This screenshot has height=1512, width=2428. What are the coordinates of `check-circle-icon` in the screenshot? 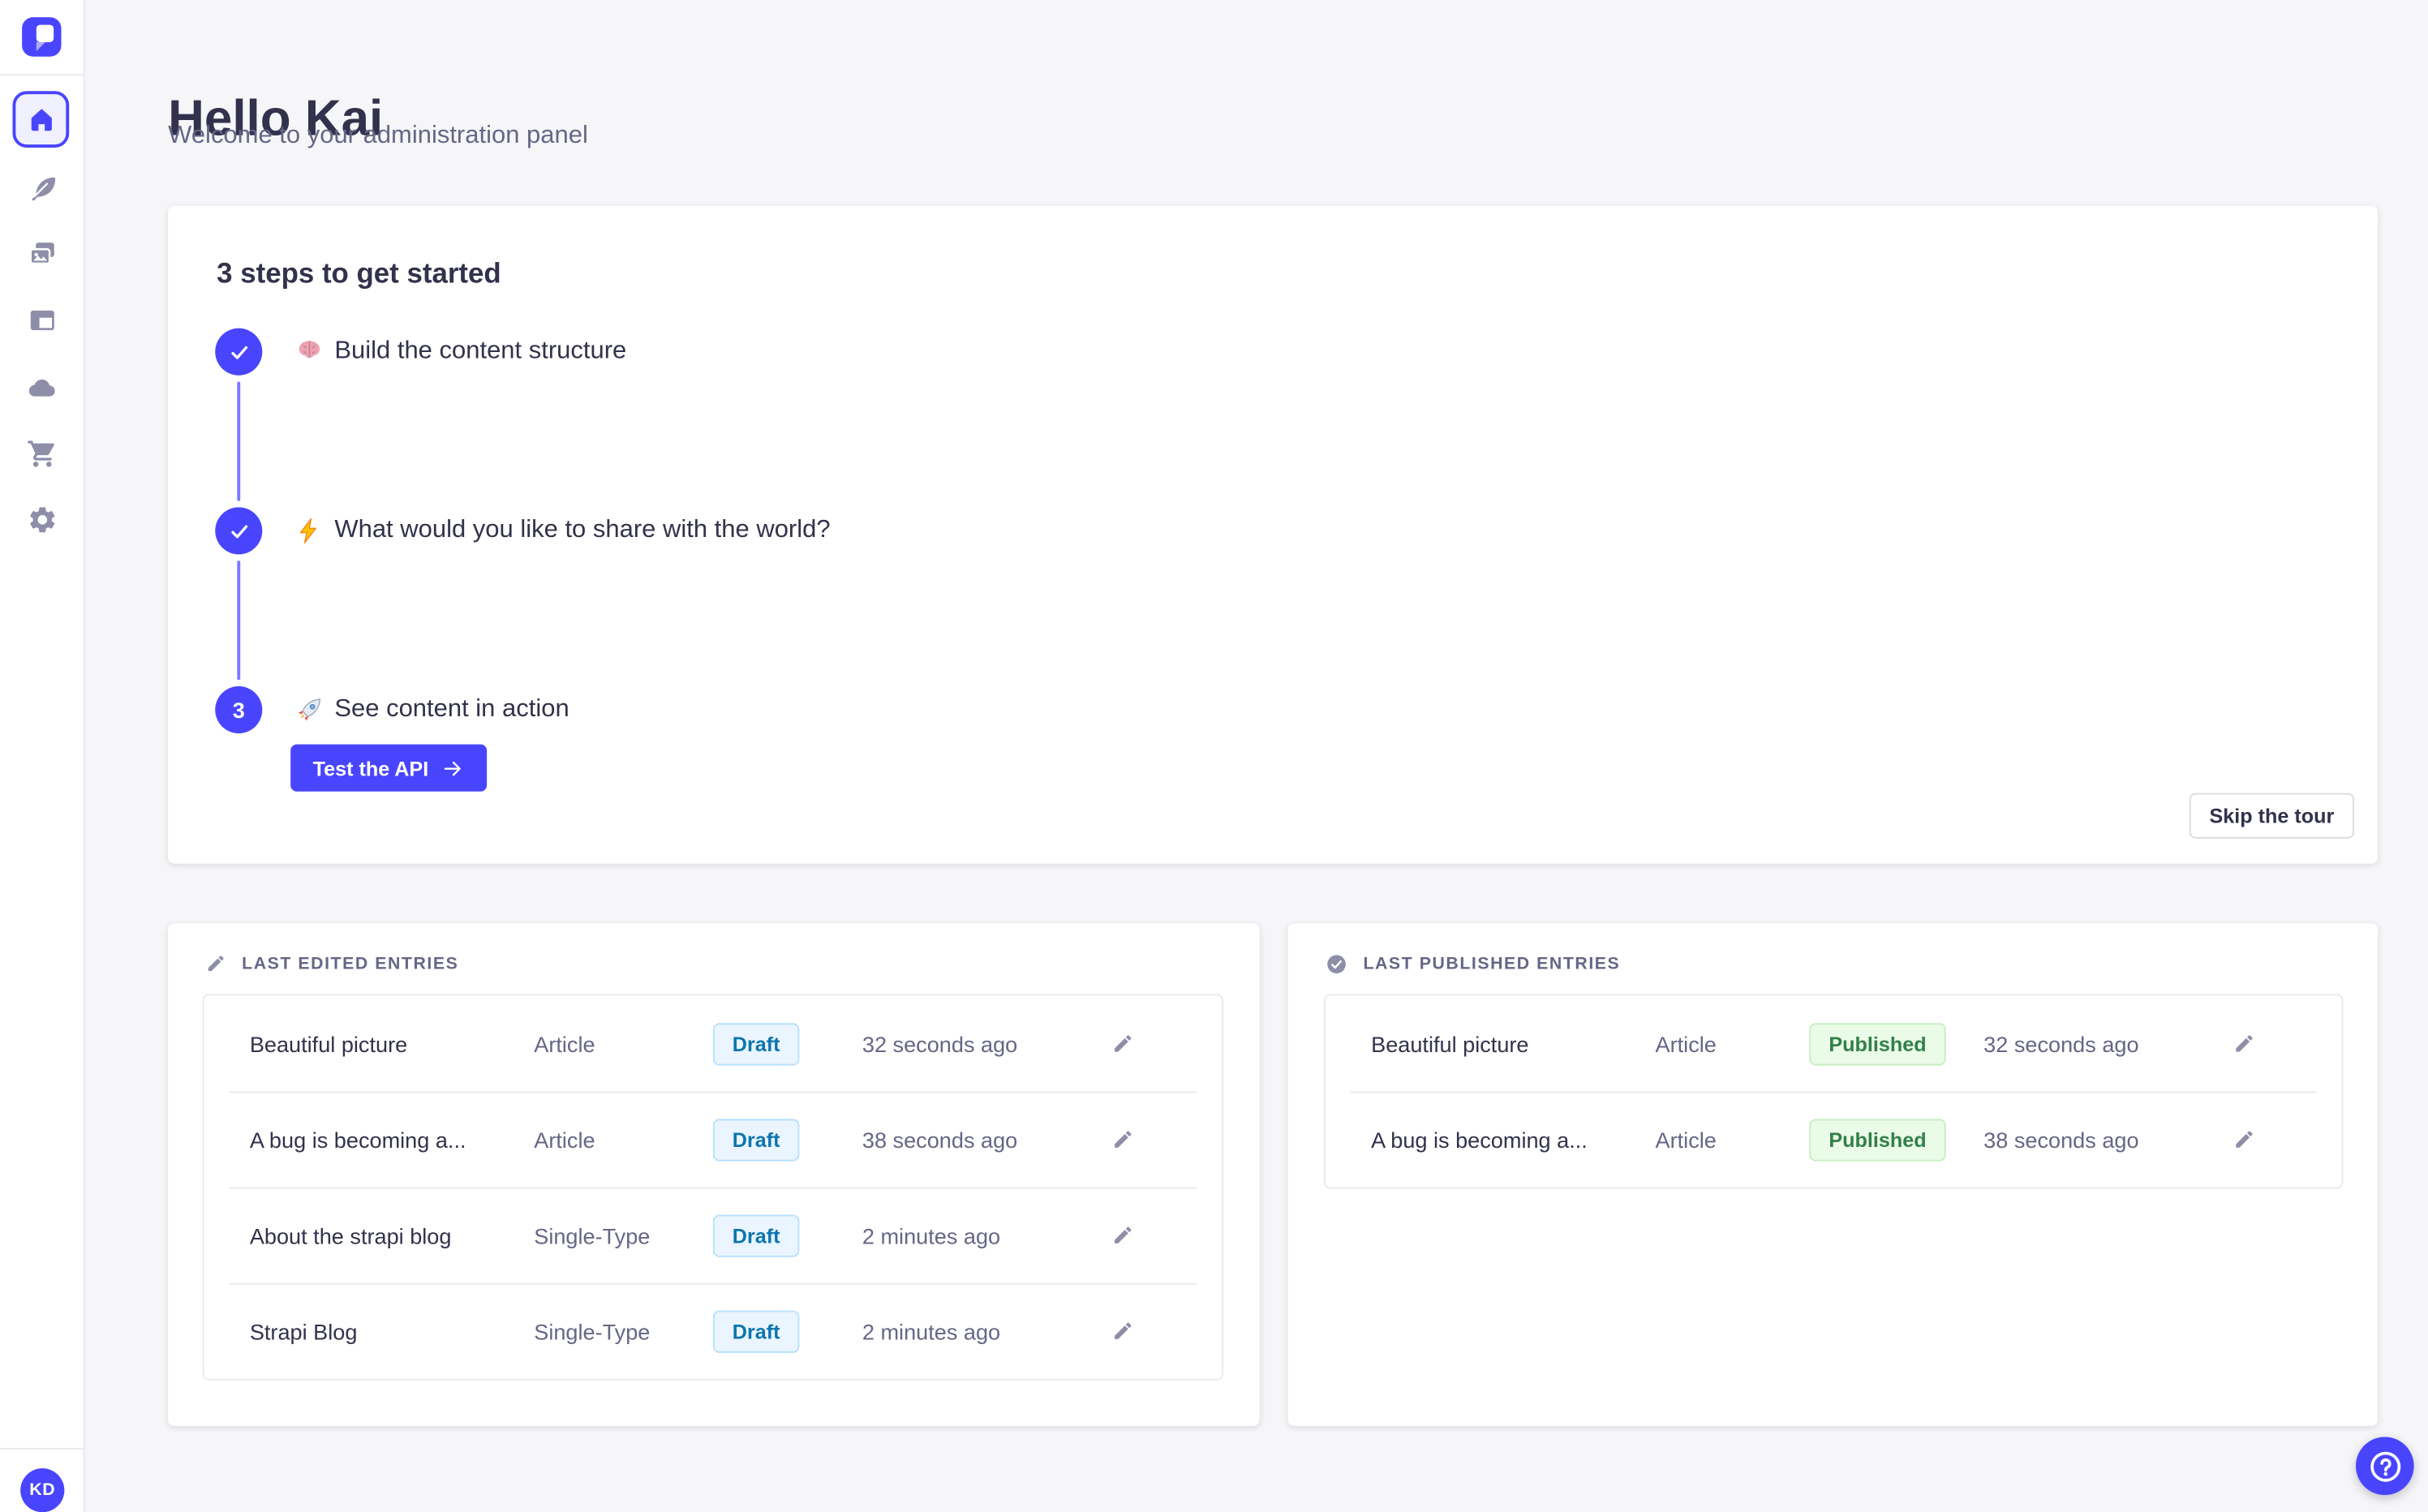 It's located at (1336, 964).